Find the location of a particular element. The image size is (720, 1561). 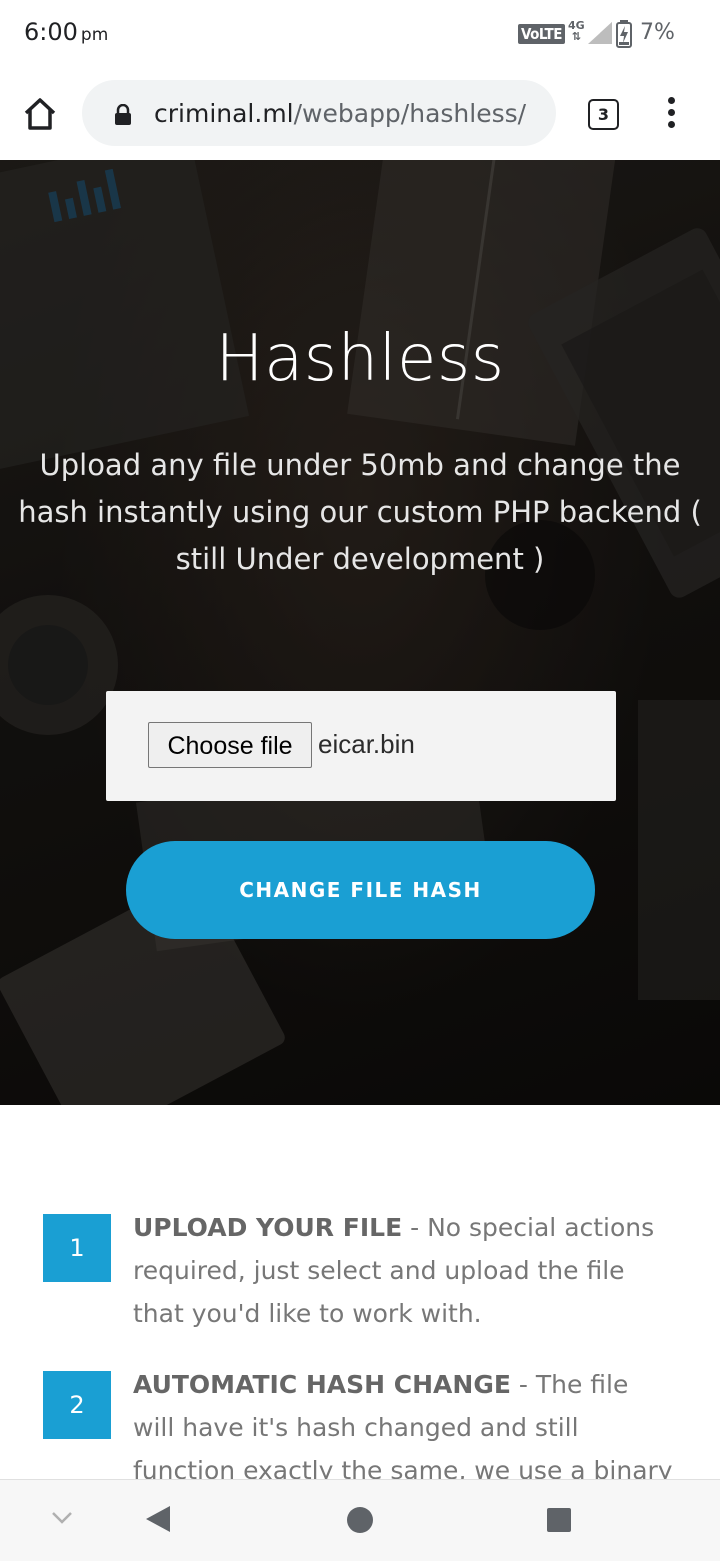

home-nav-icon is located at coordinates (360, 1520).